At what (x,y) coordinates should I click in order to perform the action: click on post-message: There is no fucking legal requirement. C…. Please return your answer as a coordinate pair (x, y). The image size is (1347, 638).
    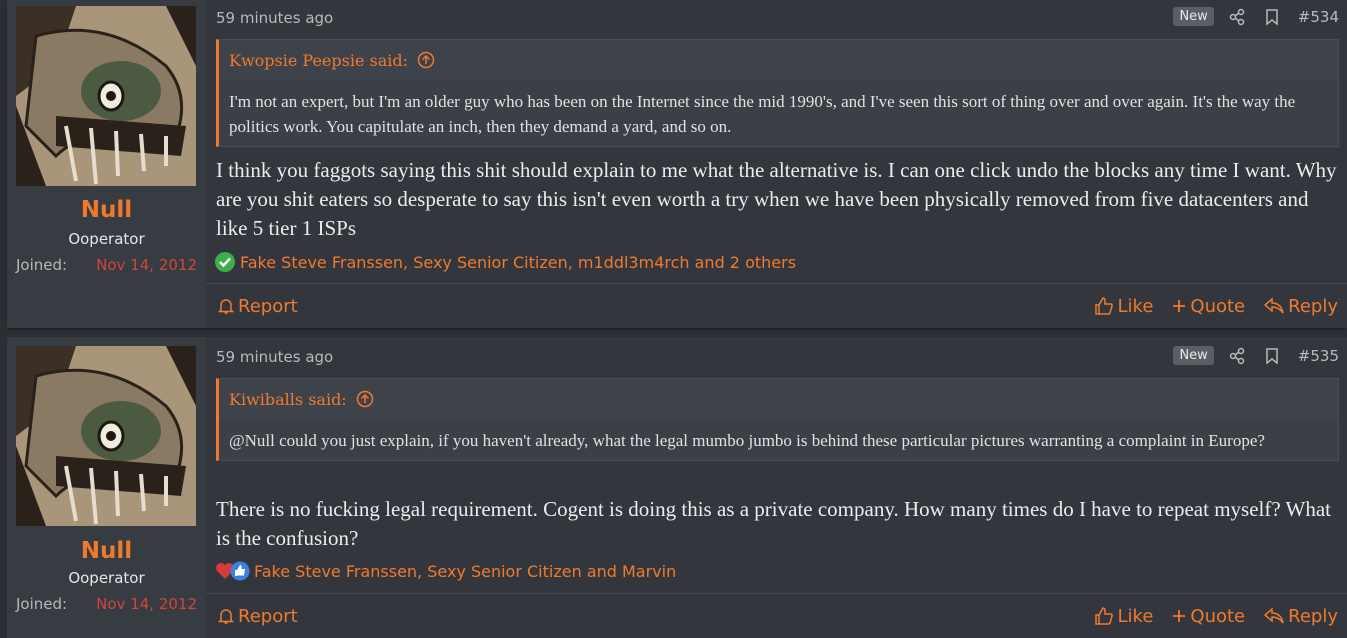
    Looking at the image, I should click on (774, 523).